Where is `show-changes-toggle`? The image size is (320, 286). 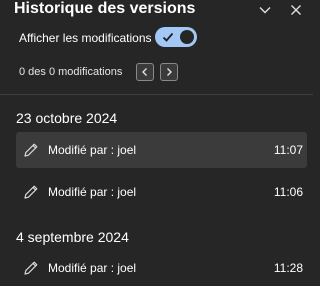
show-changes-toggle is located at coordinates (176, 37).